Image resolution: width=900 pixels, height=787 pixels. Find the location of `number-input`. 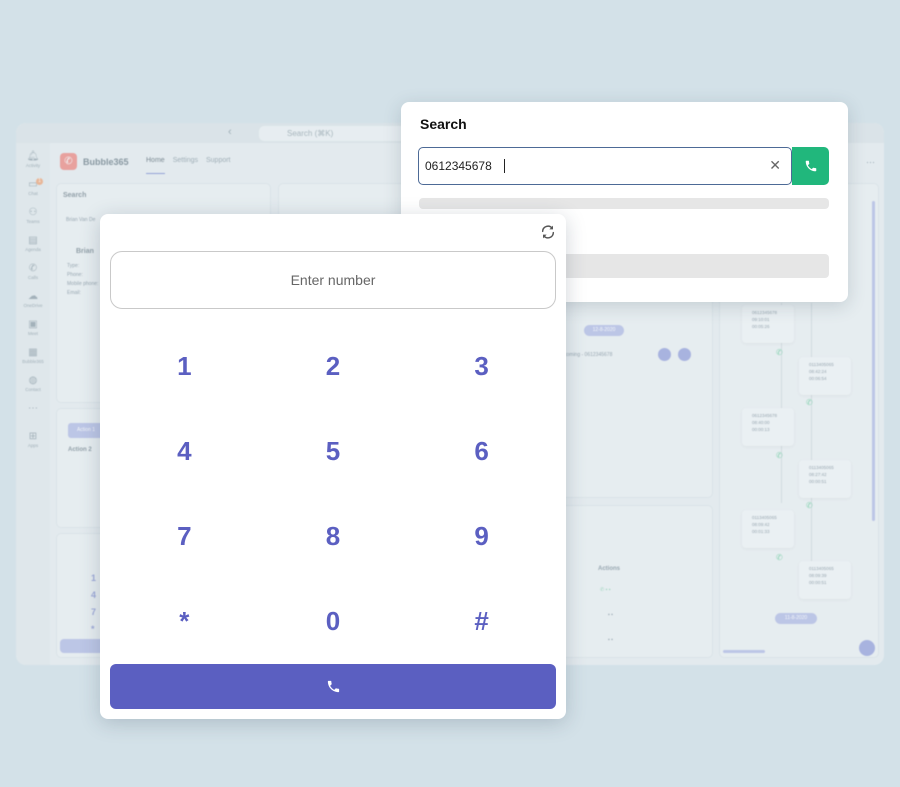

number-input is located at coordinates (333, 280).